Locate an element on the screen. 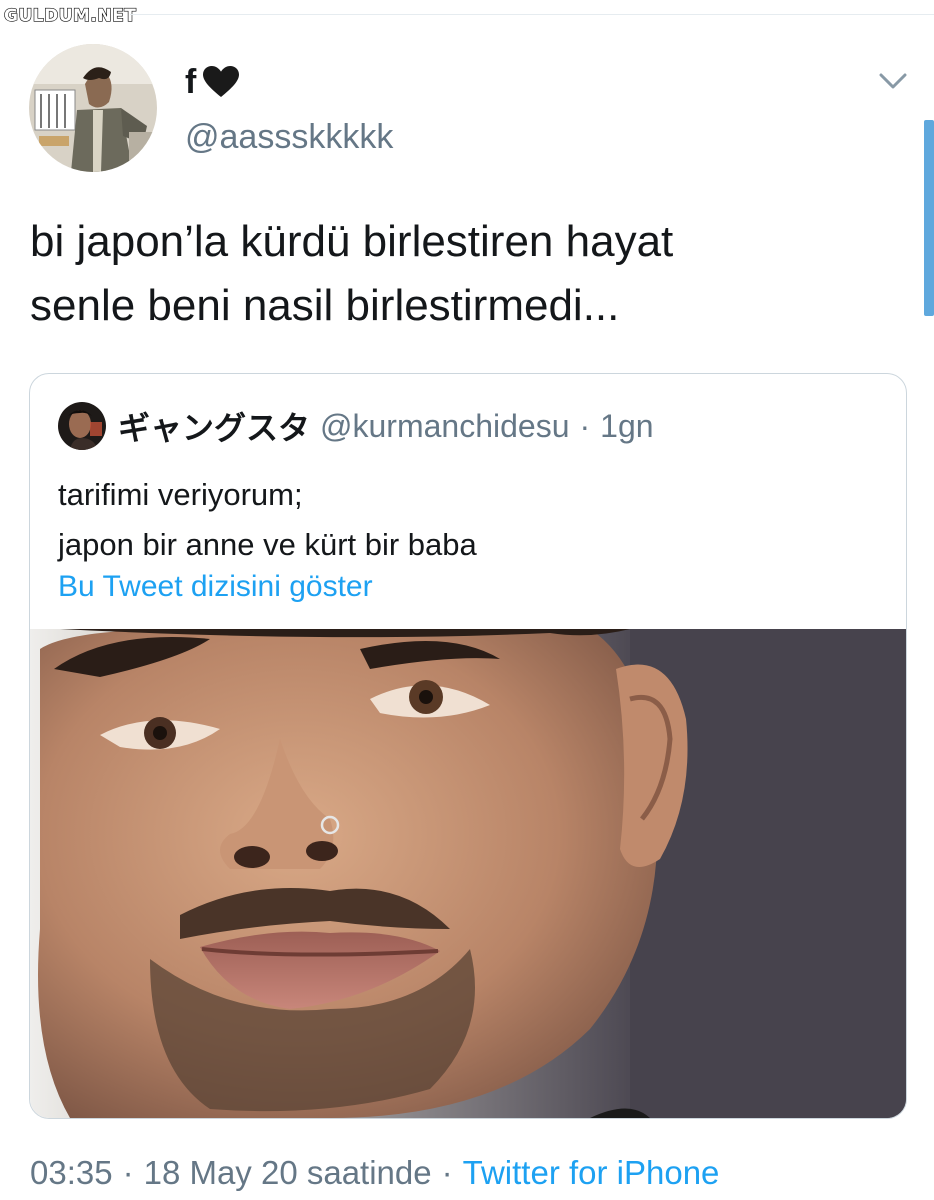 Image resolution: width=934 pixels, height=1200 pixels. top-divider is located at coordinates (532, 14).